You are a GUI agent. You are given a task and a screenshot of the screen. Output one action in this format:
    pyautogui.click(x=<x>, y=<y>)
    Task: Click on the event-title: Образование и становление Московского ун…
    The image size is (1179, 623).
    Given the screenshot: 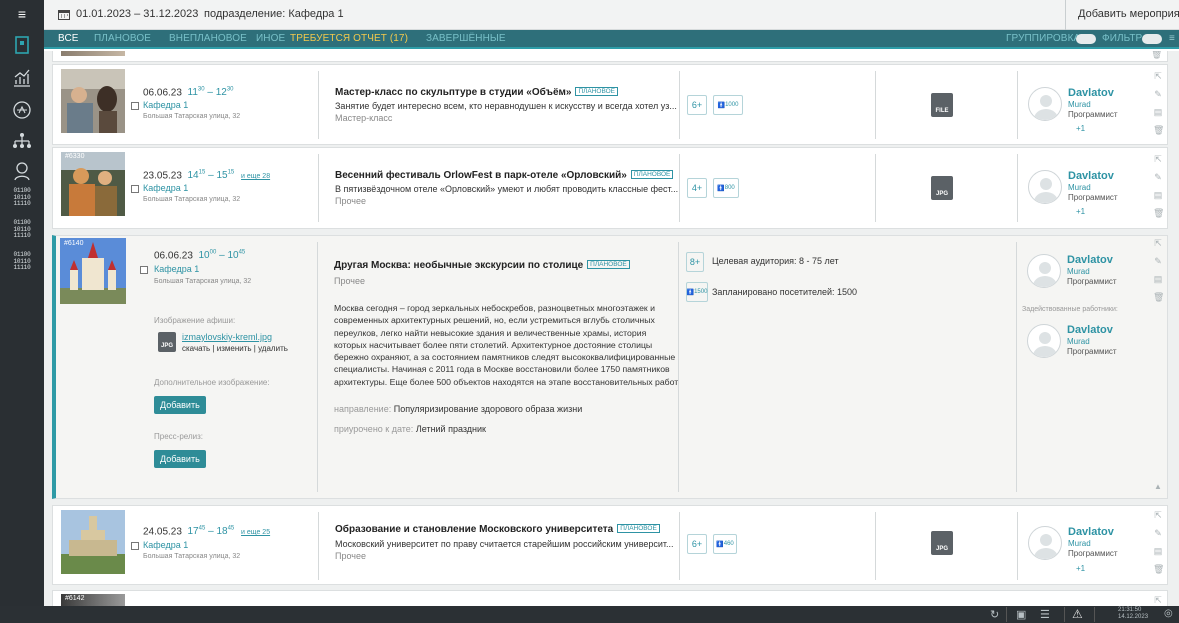 What is the action you would take?
    pyautogui.click(x=497, y=529)
    